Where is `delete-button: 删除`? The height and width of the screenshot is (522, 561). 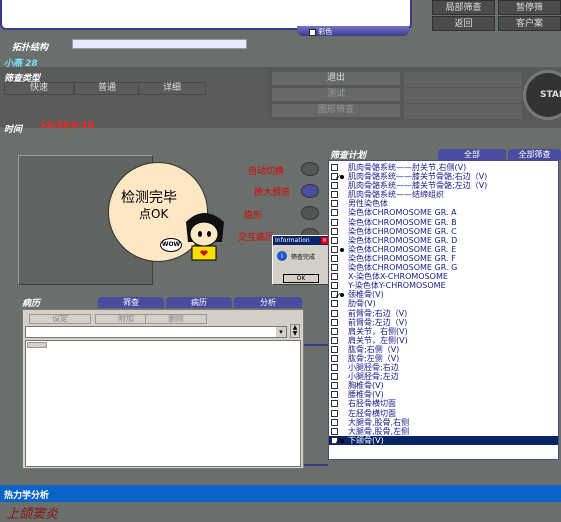 delete-button: 删除 is located at coordinates (176, 319).